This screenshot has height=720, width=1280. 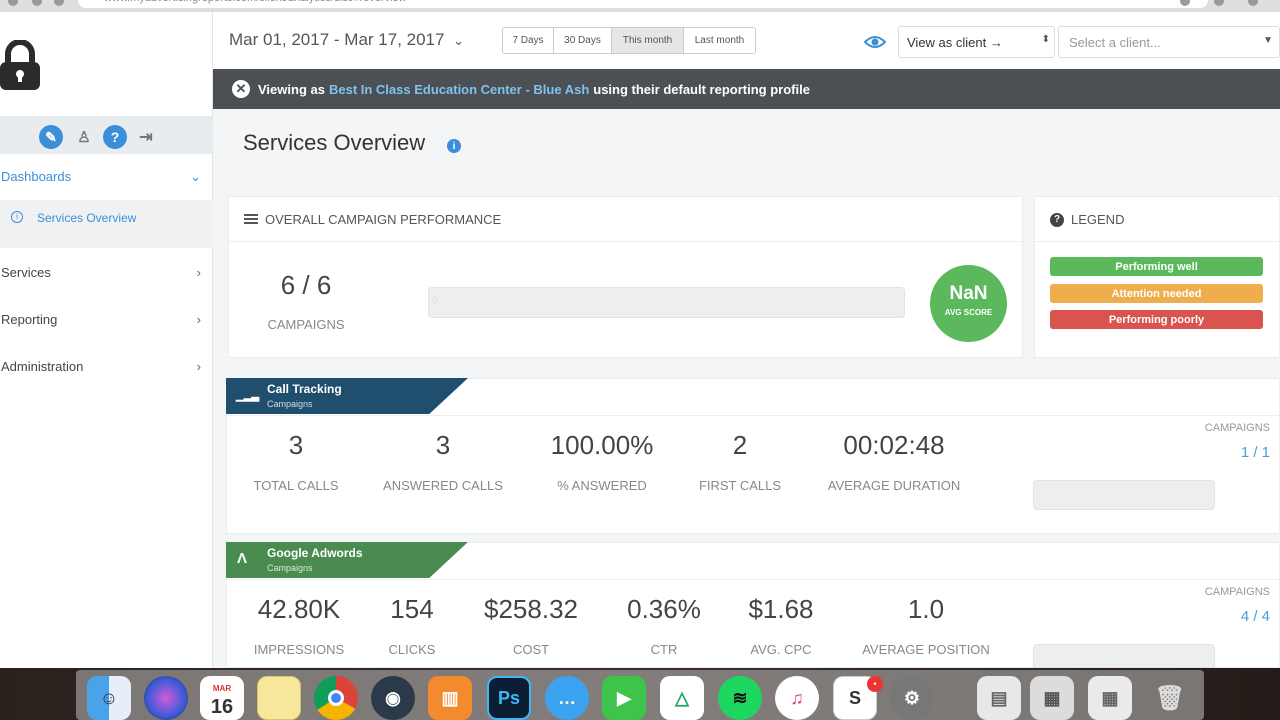 I want to click on notes-icon, so click(x=279, y=698).